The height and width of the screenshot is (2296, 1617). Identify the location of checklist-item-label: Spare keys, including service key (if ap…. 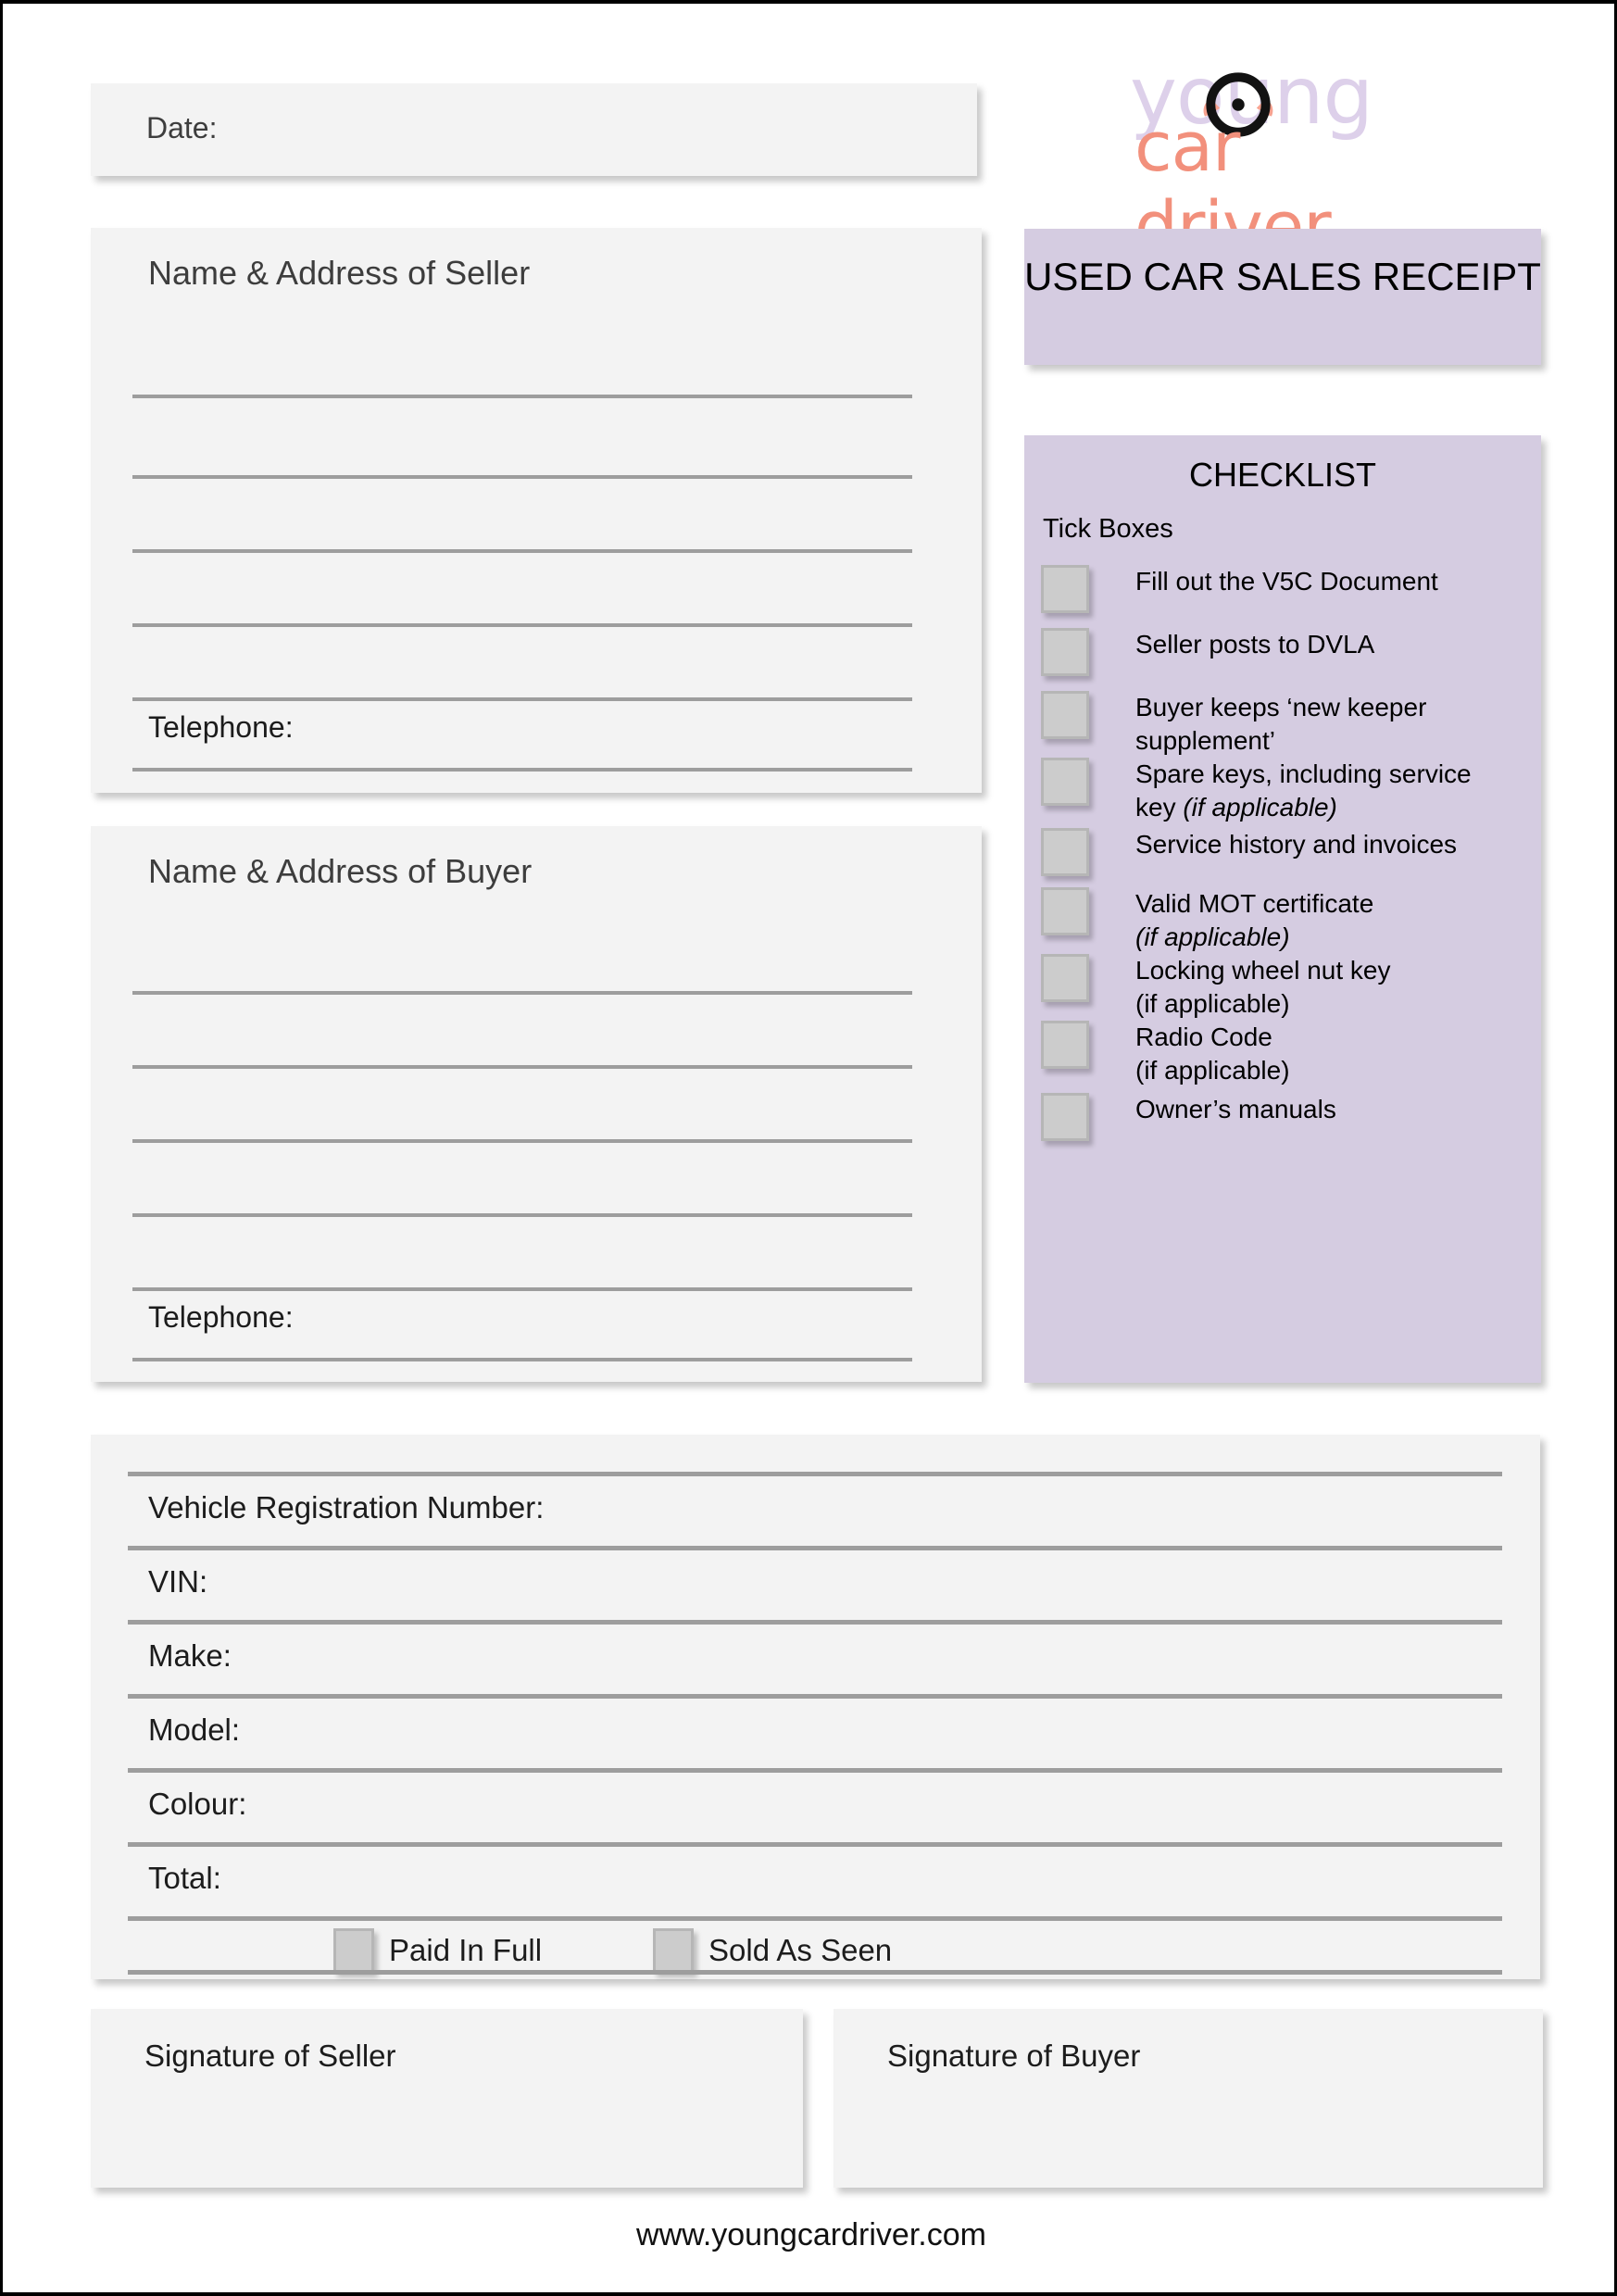
(1303, 791).